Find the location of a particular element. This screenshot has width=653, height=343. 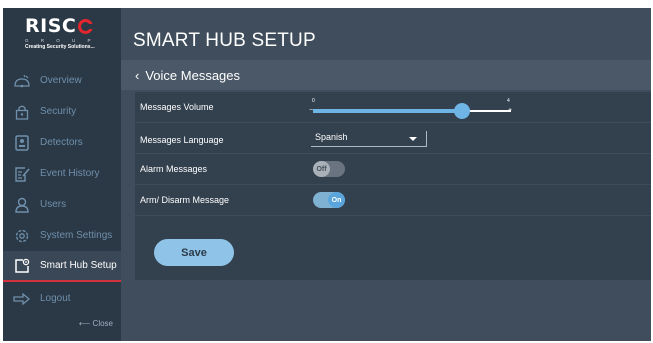

sidebar-item-label: System Settings is located at coordinates (76, 235).